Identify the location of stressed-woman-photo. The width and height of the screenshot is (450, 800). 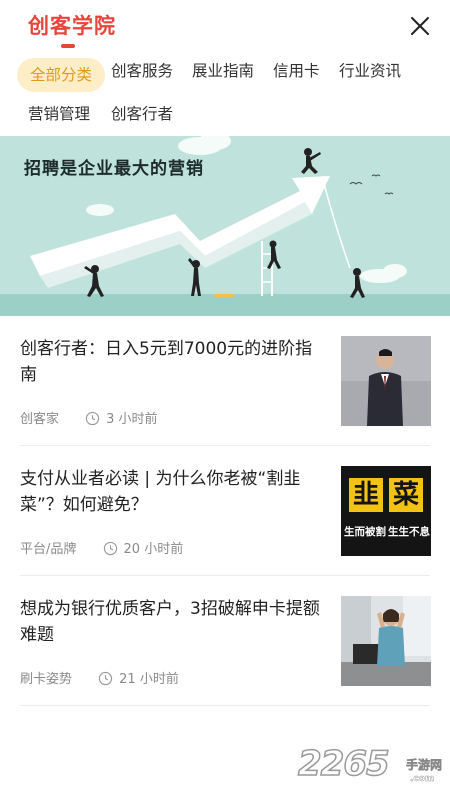
(386, 641).